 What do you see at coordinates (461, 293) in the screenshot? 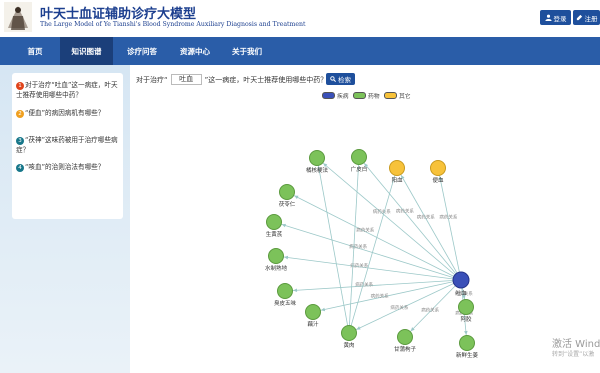
I see `graph-node-disease-label: 吐血` at bounding box center [461, 293].